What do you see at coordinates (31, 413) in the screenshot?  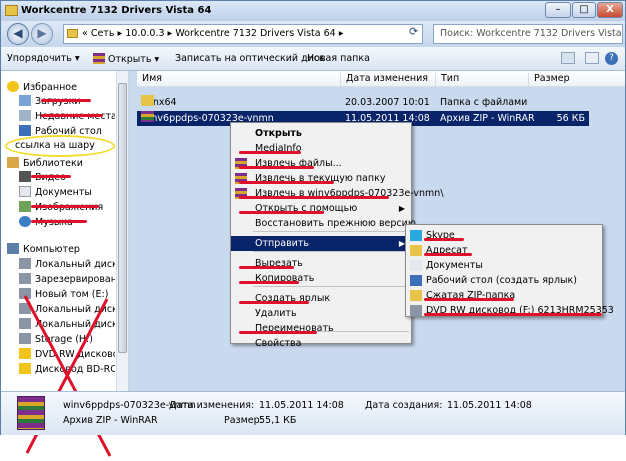 I see `winrar-archive-icon` at bounding box center [31, 413].